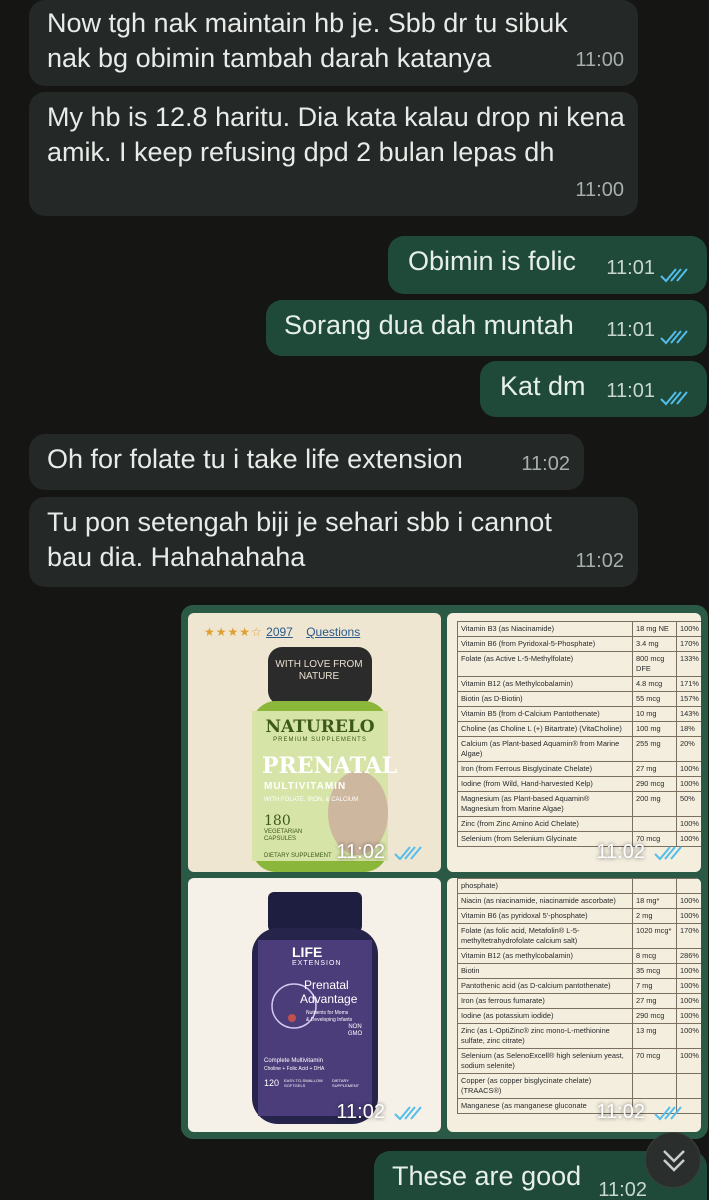 This screenshot has height=1200, width=709. I want to click on message-text: These are good, so click(487, 1176).